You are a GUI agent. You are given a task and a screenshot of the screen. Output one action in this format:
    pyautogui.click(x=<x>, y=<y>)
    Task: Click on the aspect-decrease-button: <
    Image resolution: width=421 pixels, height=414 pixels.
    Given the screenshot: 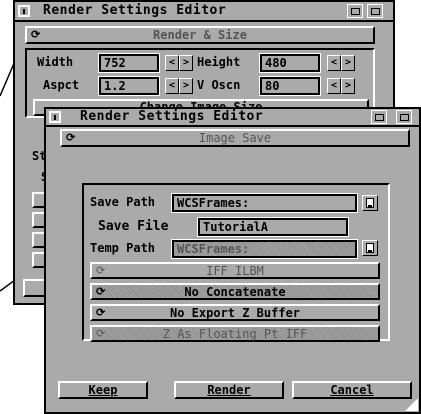 What is the action you would take?
    pyautogui.click(x=172, y=86)
    